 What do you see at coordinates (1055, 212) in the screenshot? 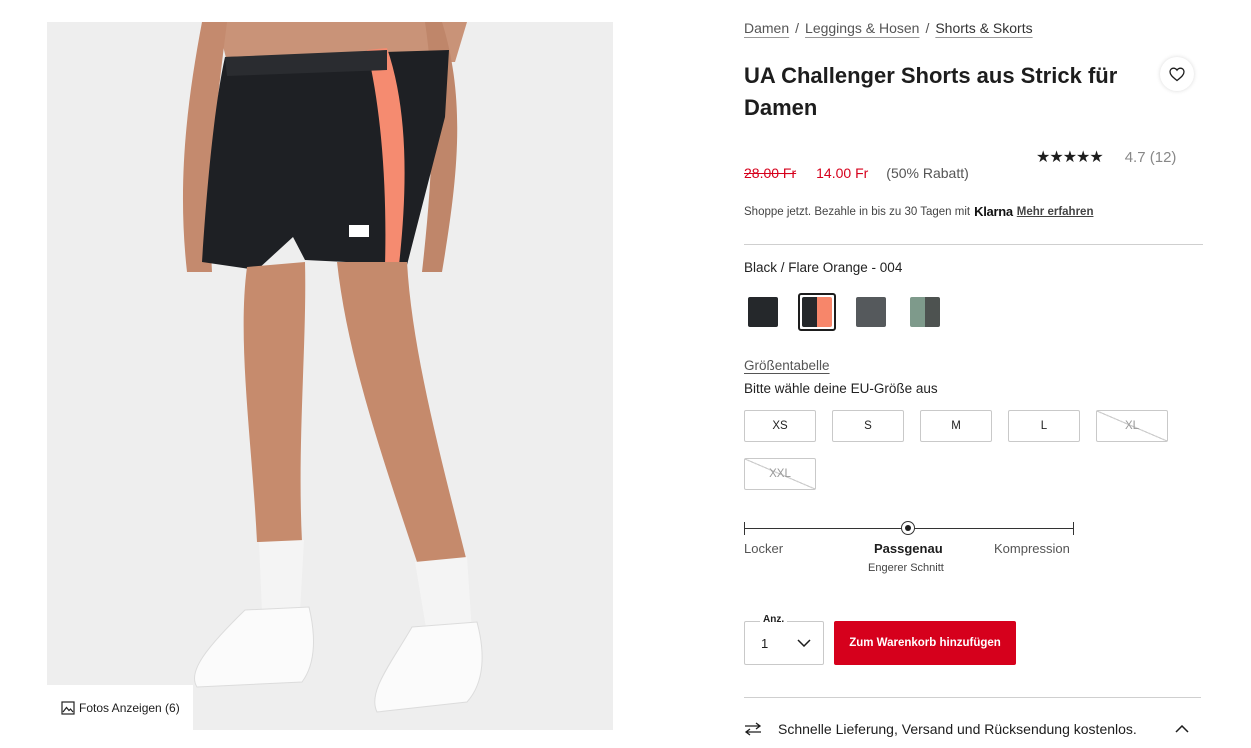
I see `klarna-learn-more-link: Mehr erfahren` at bounding box center [1055, 212].